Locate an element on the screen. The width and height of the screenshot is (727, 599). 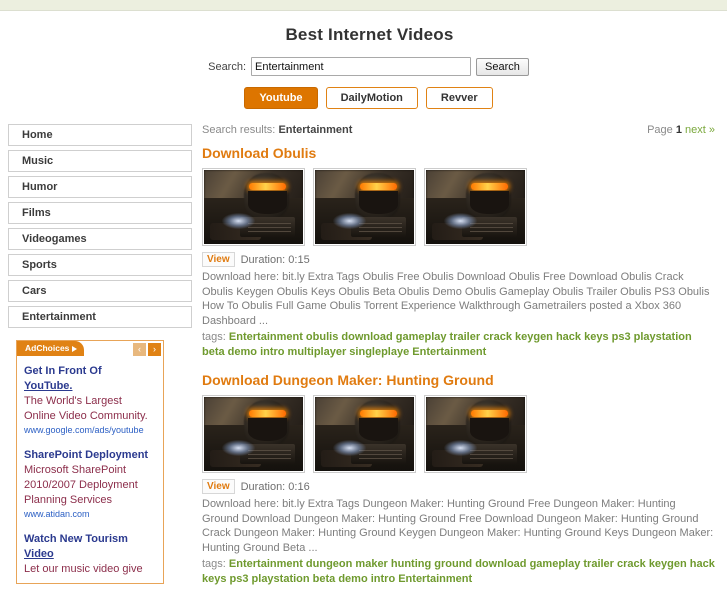
ad-title-link: Video is located at coordinates (39, 554).